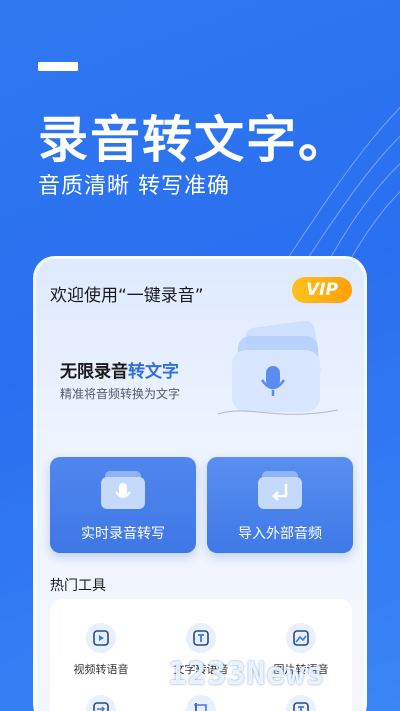  Describe the element at coordinates (153, 372) in the screenshot. I see `feature-title-accent: 转文字` at that location.